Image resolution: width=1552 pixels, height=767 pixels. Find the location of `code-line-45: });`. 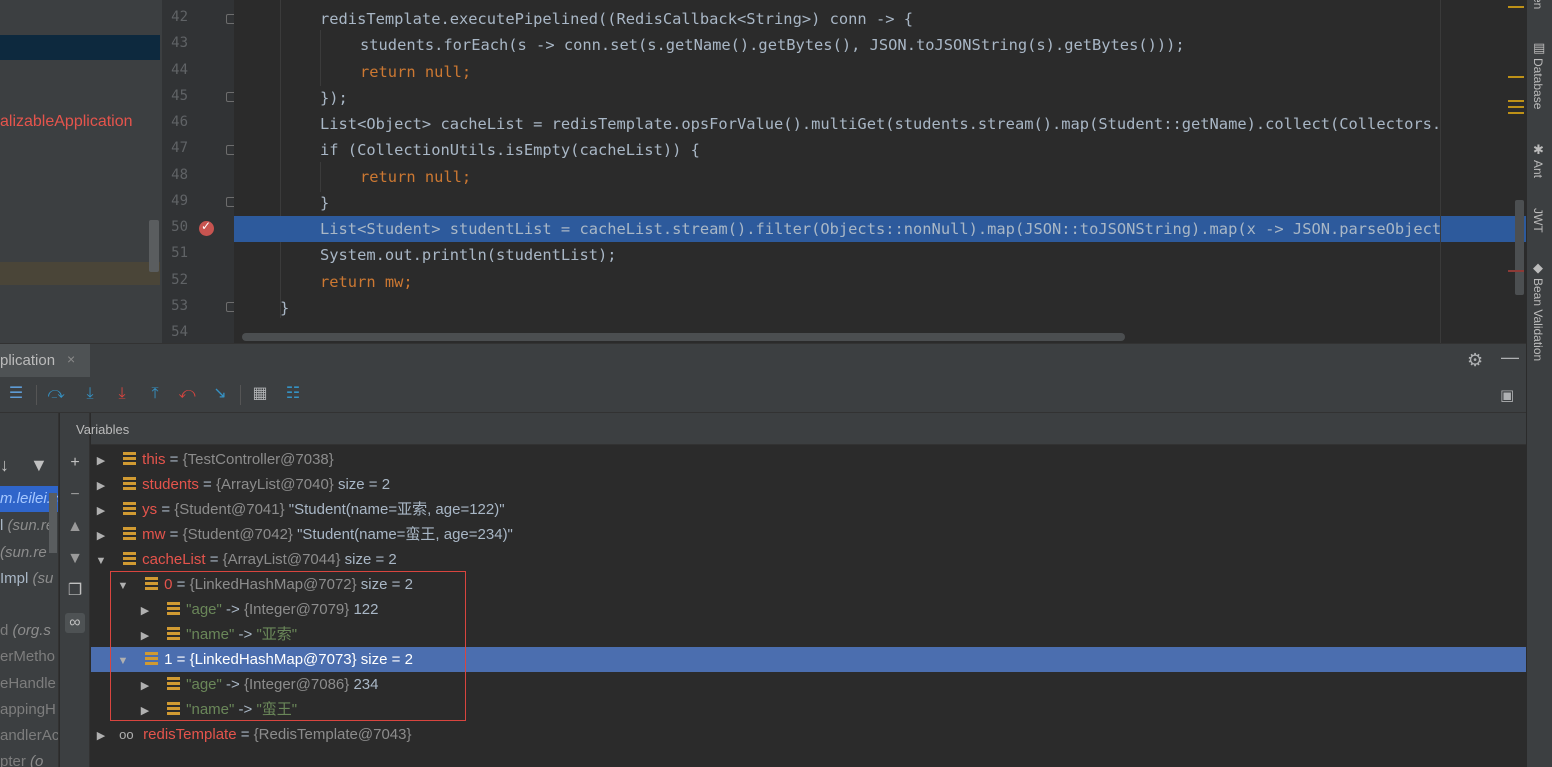

code-line-45: }); is located at coordinates (334, 98).